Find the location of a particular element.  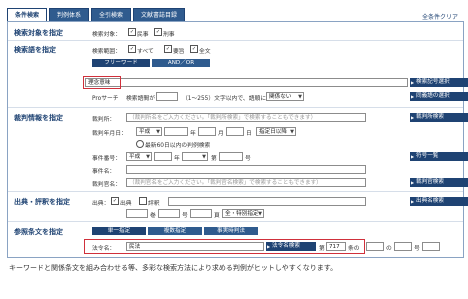

range-summary-checkbox: ✓ is located at coordinates (168, 49).